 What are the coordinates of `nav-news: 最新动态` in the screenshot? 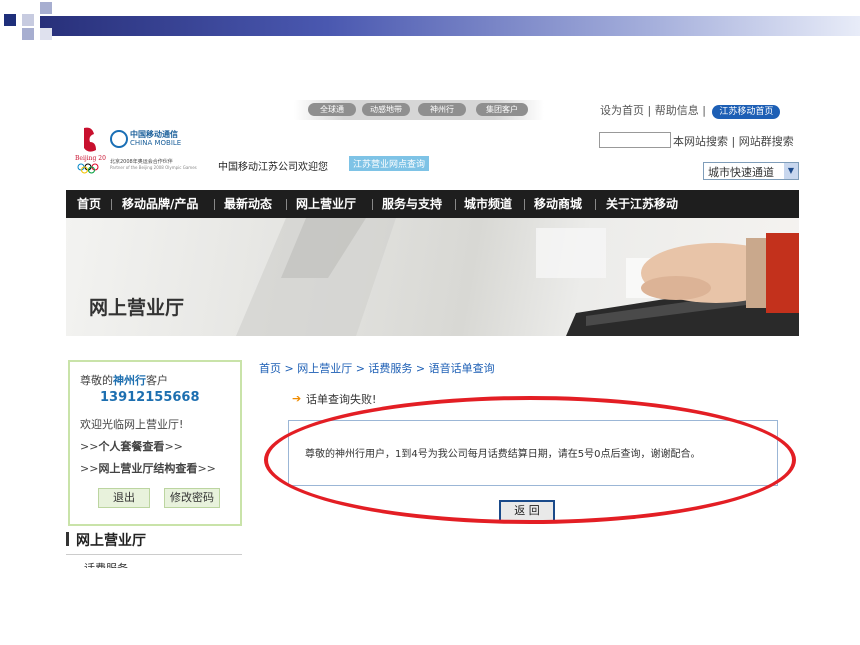 It's located at (248, 204).